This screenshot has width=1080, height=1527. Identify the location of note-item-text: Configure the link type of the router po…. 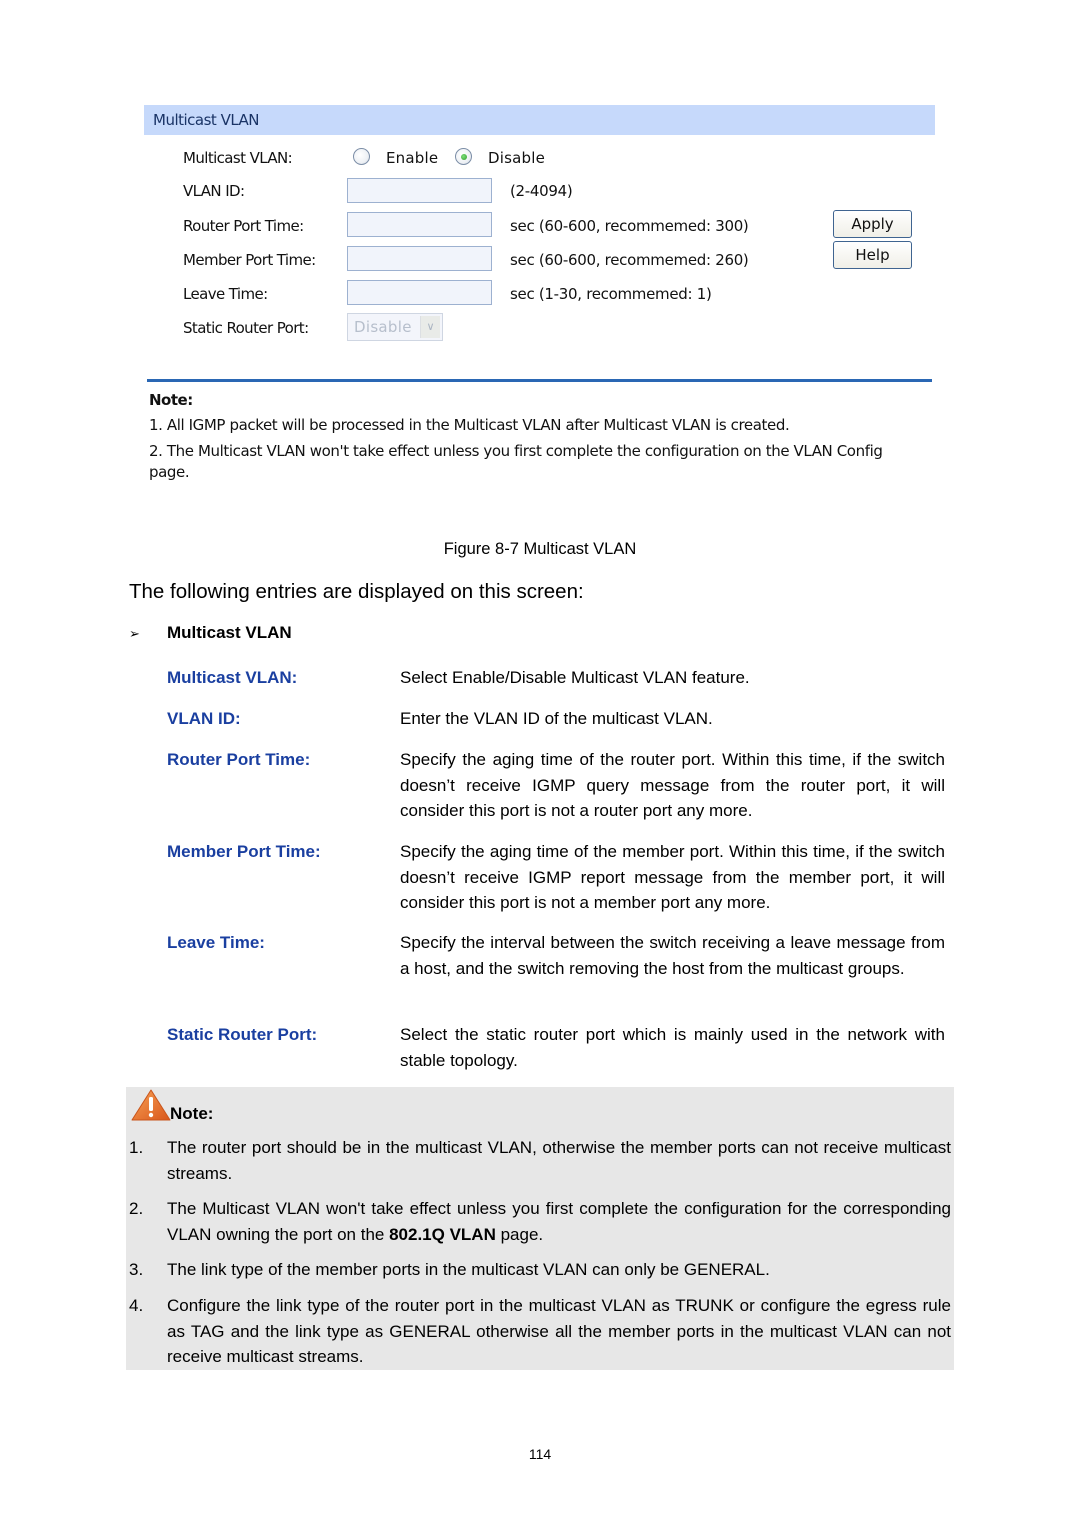
(559, 1331).